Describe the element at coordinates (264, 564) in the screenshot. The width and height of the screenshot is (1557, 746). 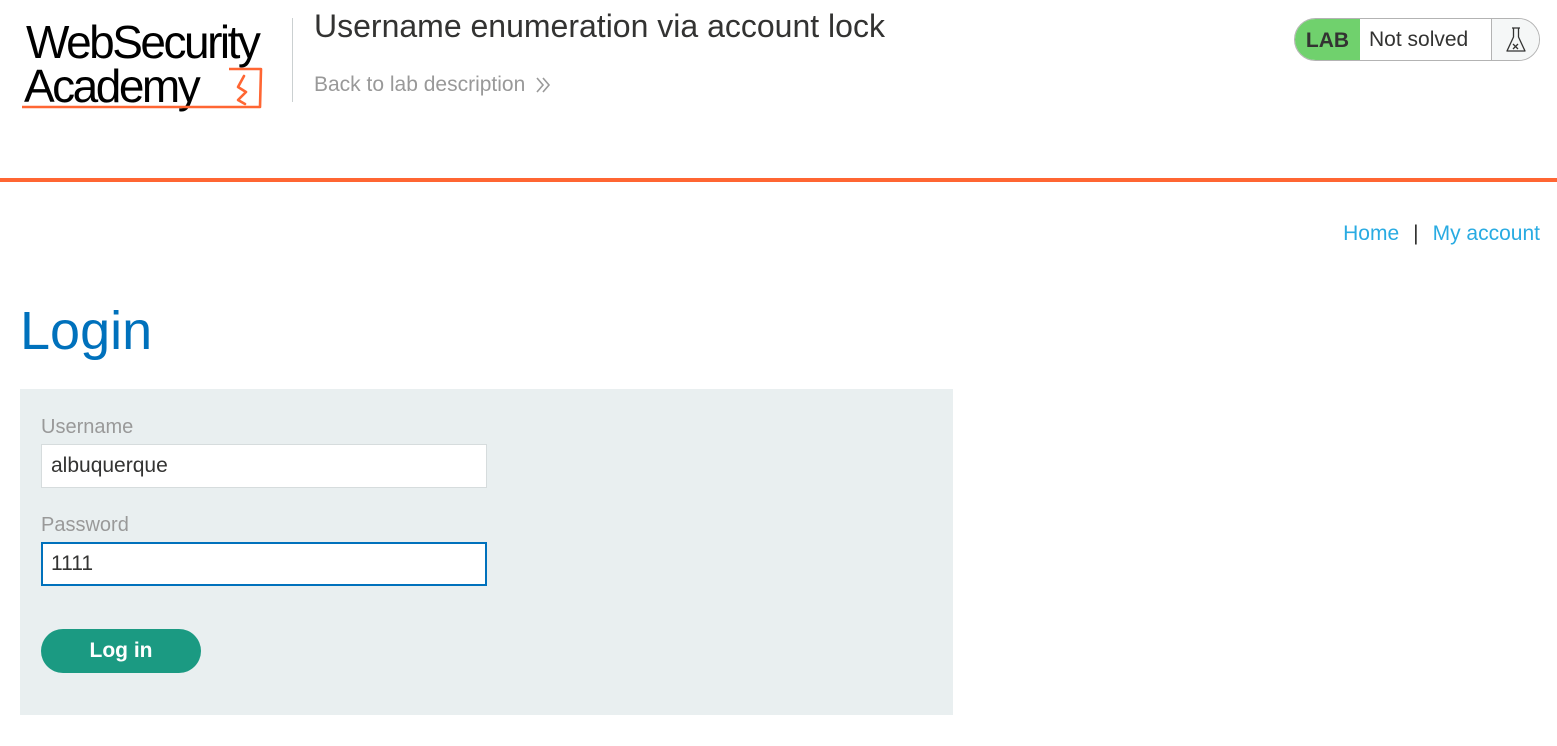
I see `password-input` at that location.